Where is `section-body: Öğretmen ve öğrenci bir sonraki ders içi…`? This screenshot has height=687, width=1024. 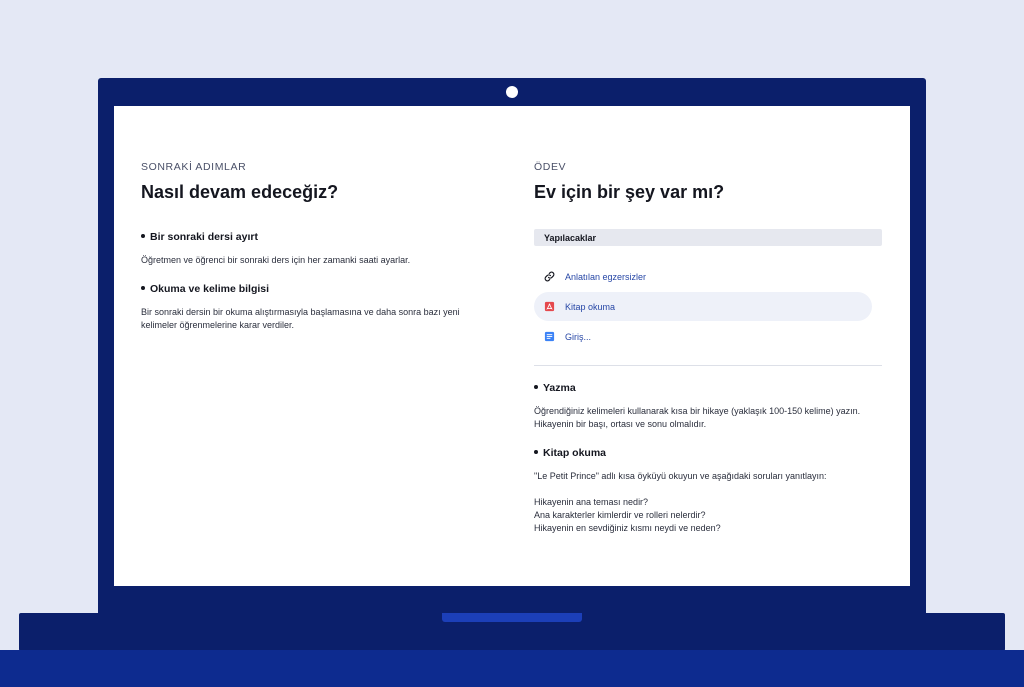
section-body: Öğretmen ve öğrenci bir sonraki ders içi… is located at coordinates (276, 260).